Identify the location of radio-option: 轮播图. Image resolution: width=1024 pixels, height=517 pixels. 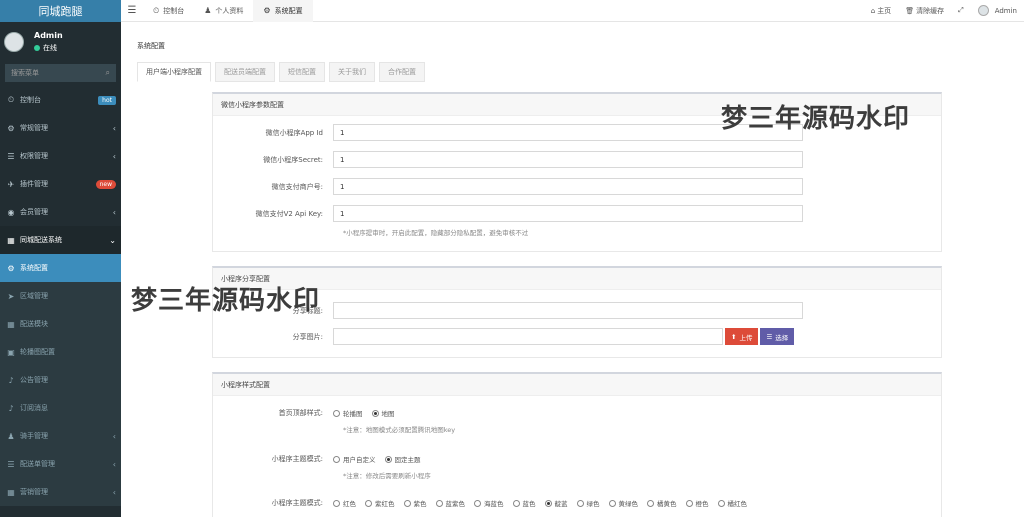
(348, 413).